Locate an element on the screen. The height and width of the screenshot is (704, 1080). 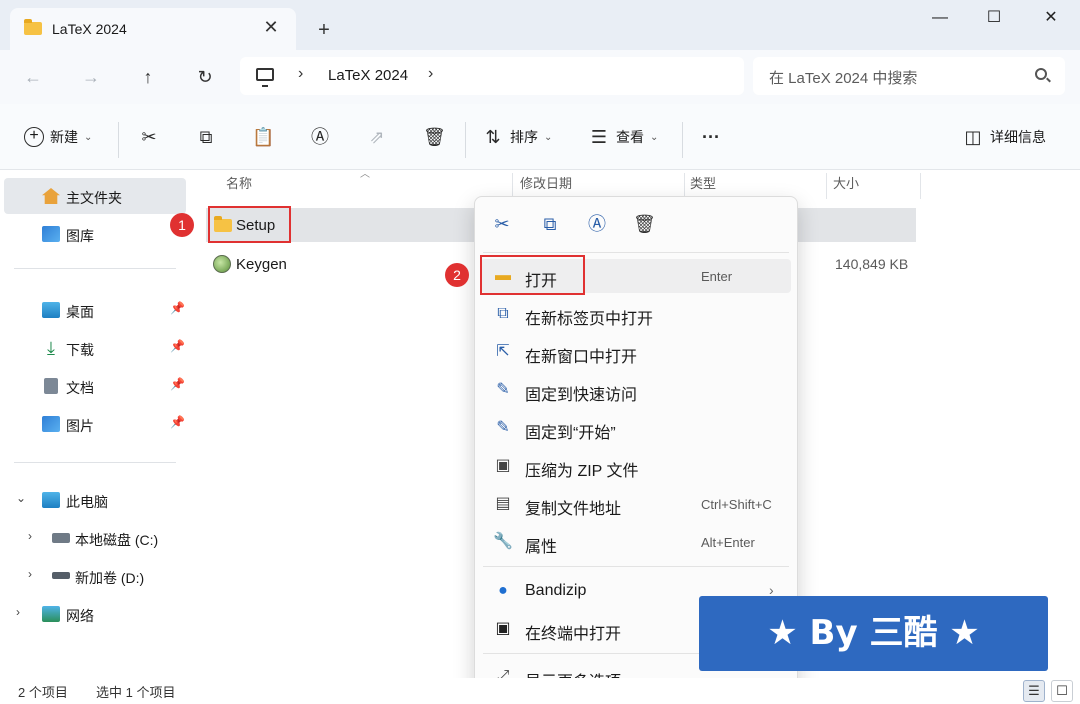
menu-item-copy-path: ▤ 复制文件地址 Ctrl+Shift+C is located at coordinates (636, 504).